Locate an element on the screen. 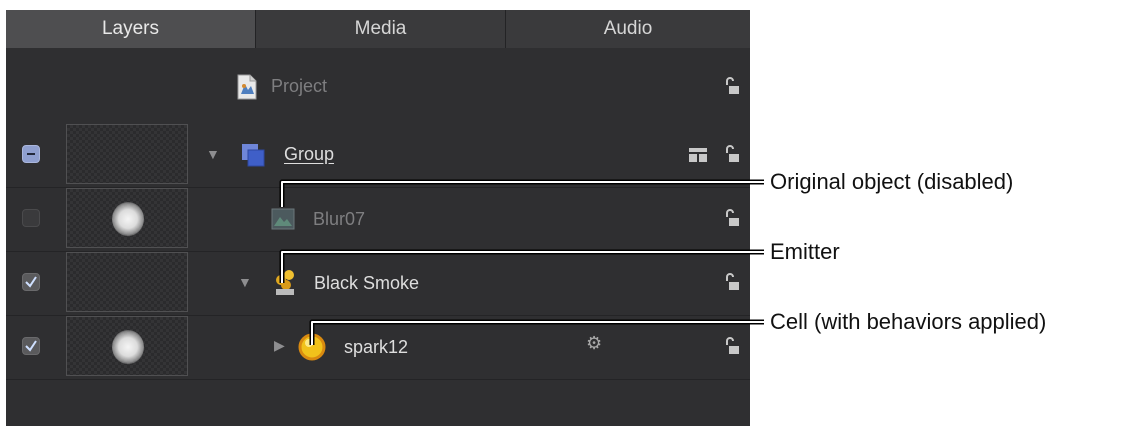  callout-line-cell is located at coordinates (536, 332).